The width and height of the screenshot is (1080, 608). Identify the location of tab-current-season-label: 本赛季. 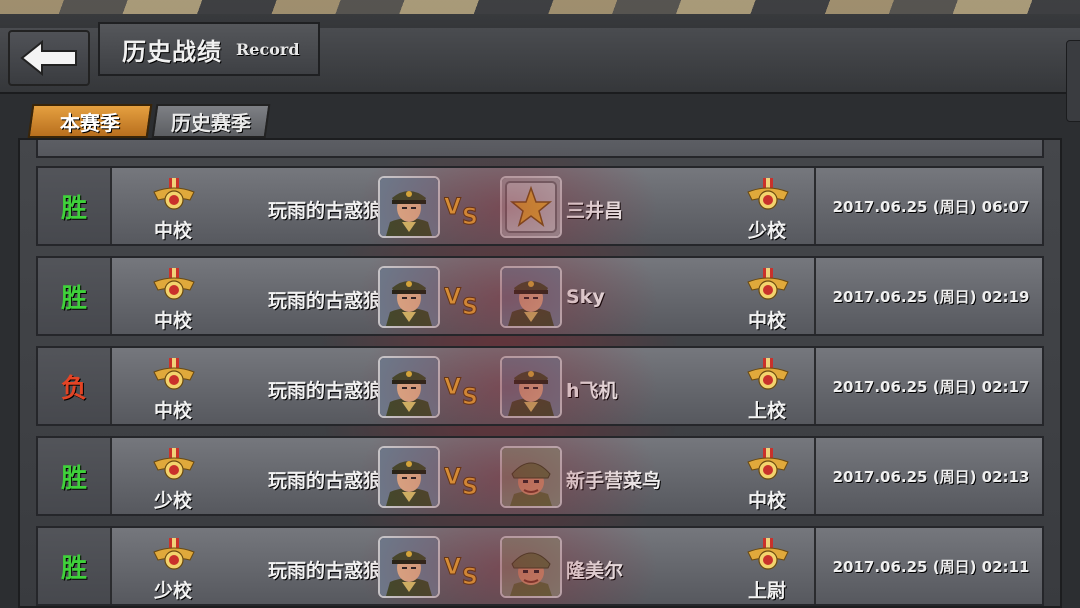
(90, 122).